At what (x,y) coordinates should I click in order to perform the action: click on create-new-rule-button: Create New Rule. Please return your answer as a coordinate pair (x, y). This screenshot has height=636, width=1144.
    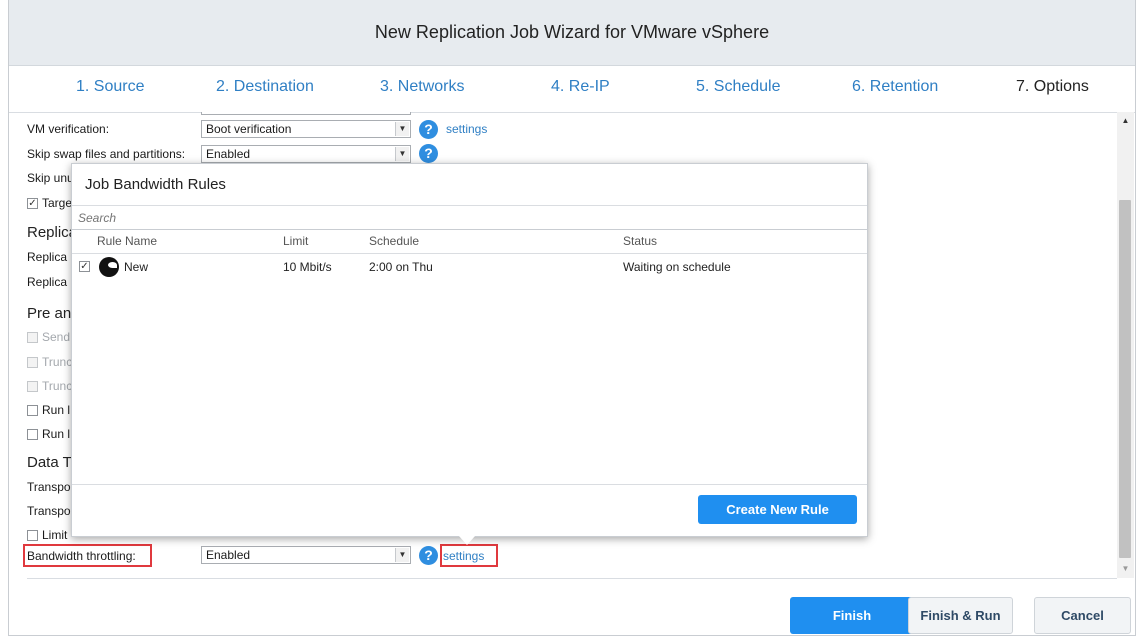
    Looking at the image, I should click on (777, 509).